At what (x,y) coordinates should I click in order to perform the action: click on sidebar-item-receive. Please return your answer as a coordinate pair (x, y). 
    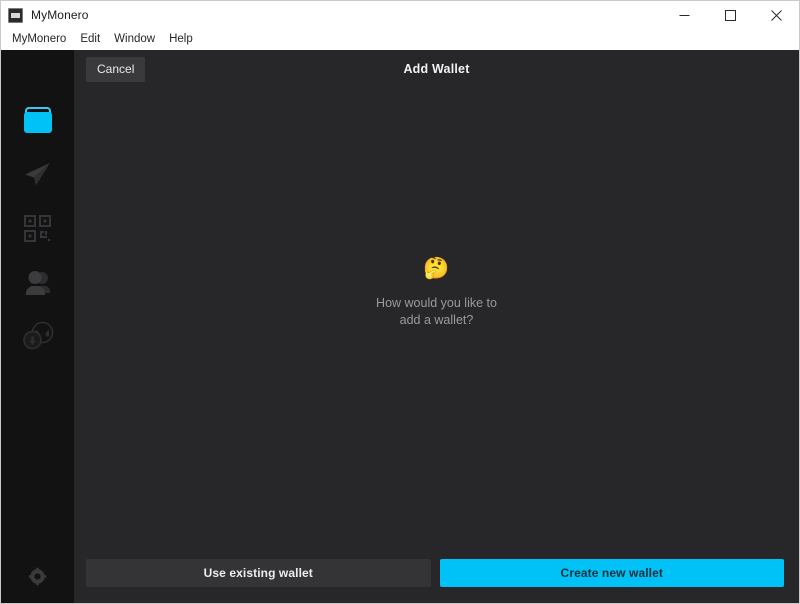
    Looking at the image, I should click on (37, 228).